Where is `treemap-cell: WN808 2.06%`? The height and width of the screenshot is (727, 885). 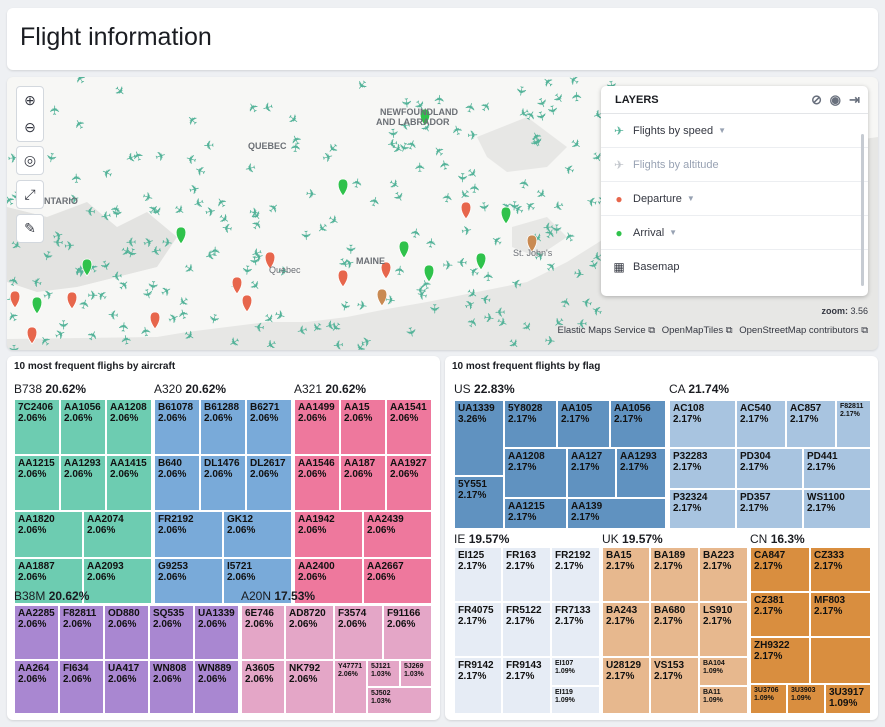
treemap-cell: WN808 2.06% is located at coordinates (171, 687).